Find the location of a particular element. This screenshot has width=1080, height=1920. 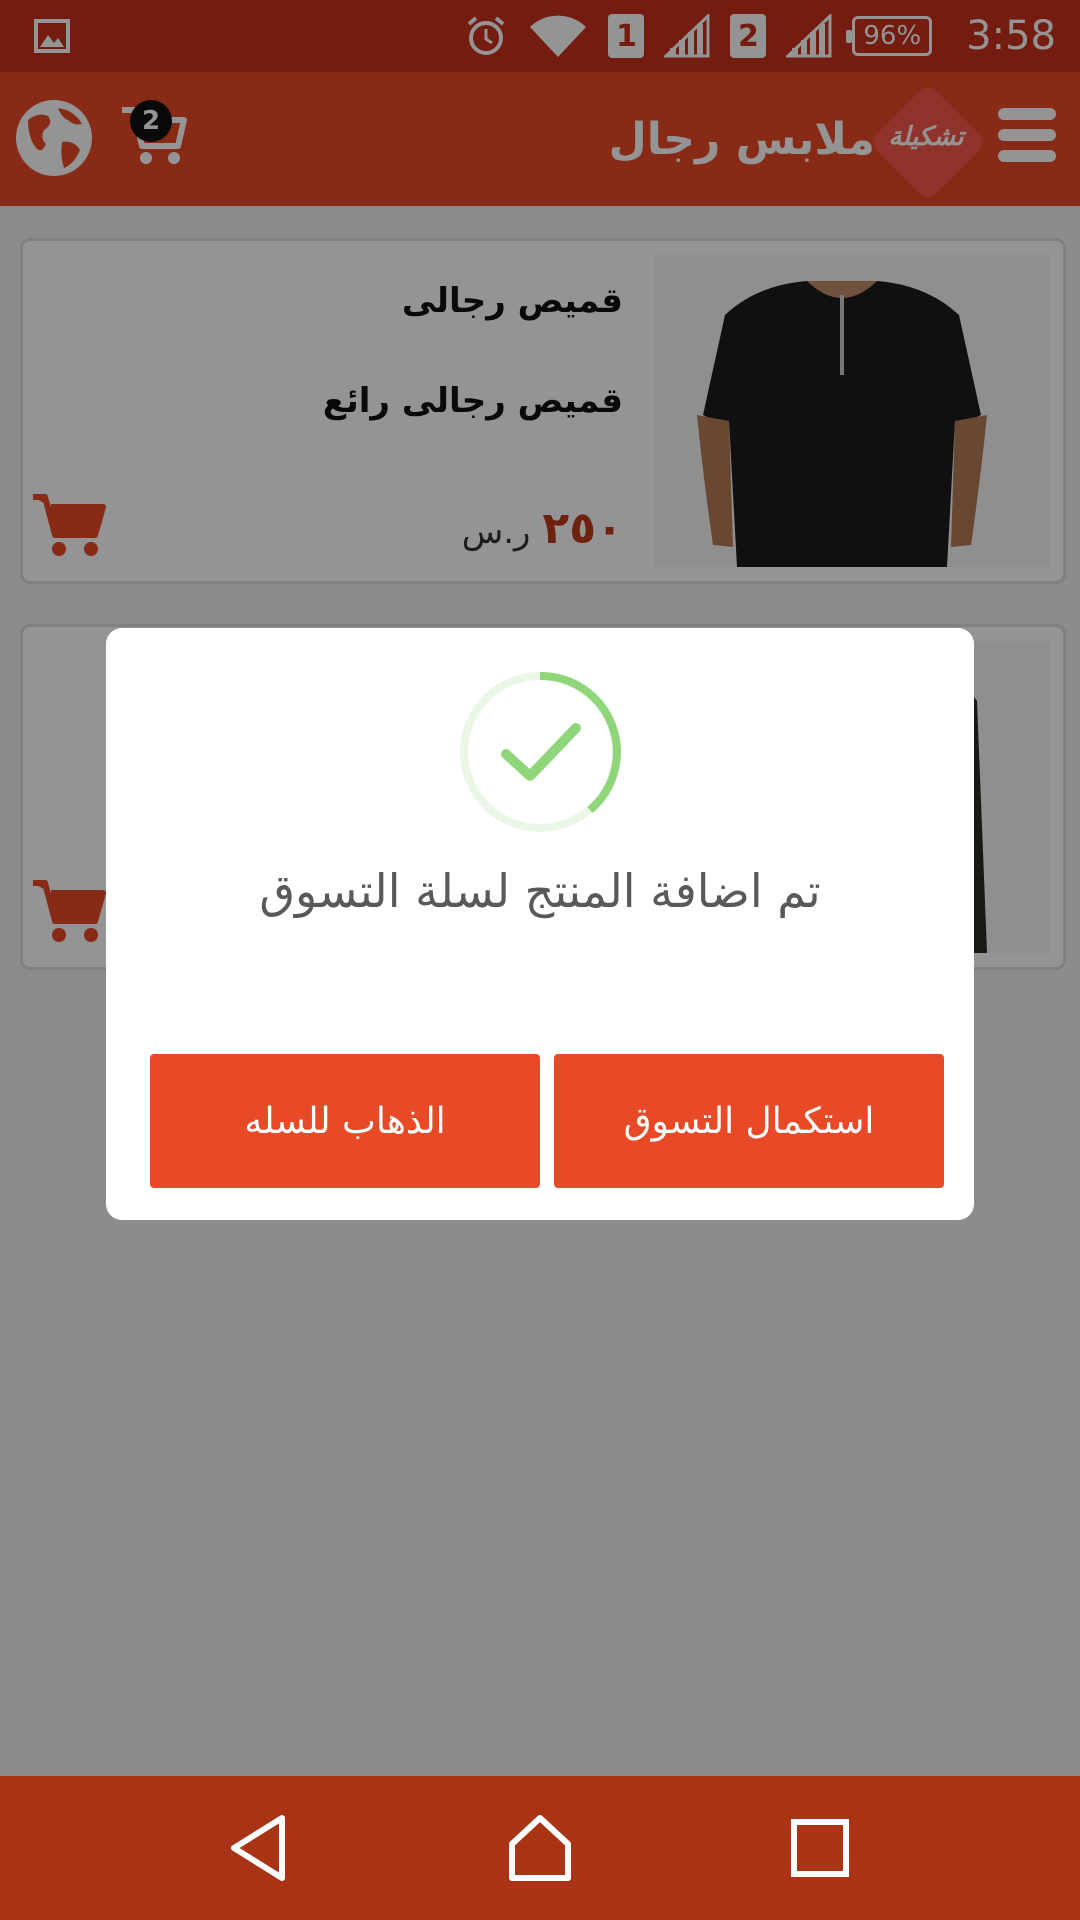

go-to-cart-button: الذهاب للسله is located at coordinates (345, 1121).